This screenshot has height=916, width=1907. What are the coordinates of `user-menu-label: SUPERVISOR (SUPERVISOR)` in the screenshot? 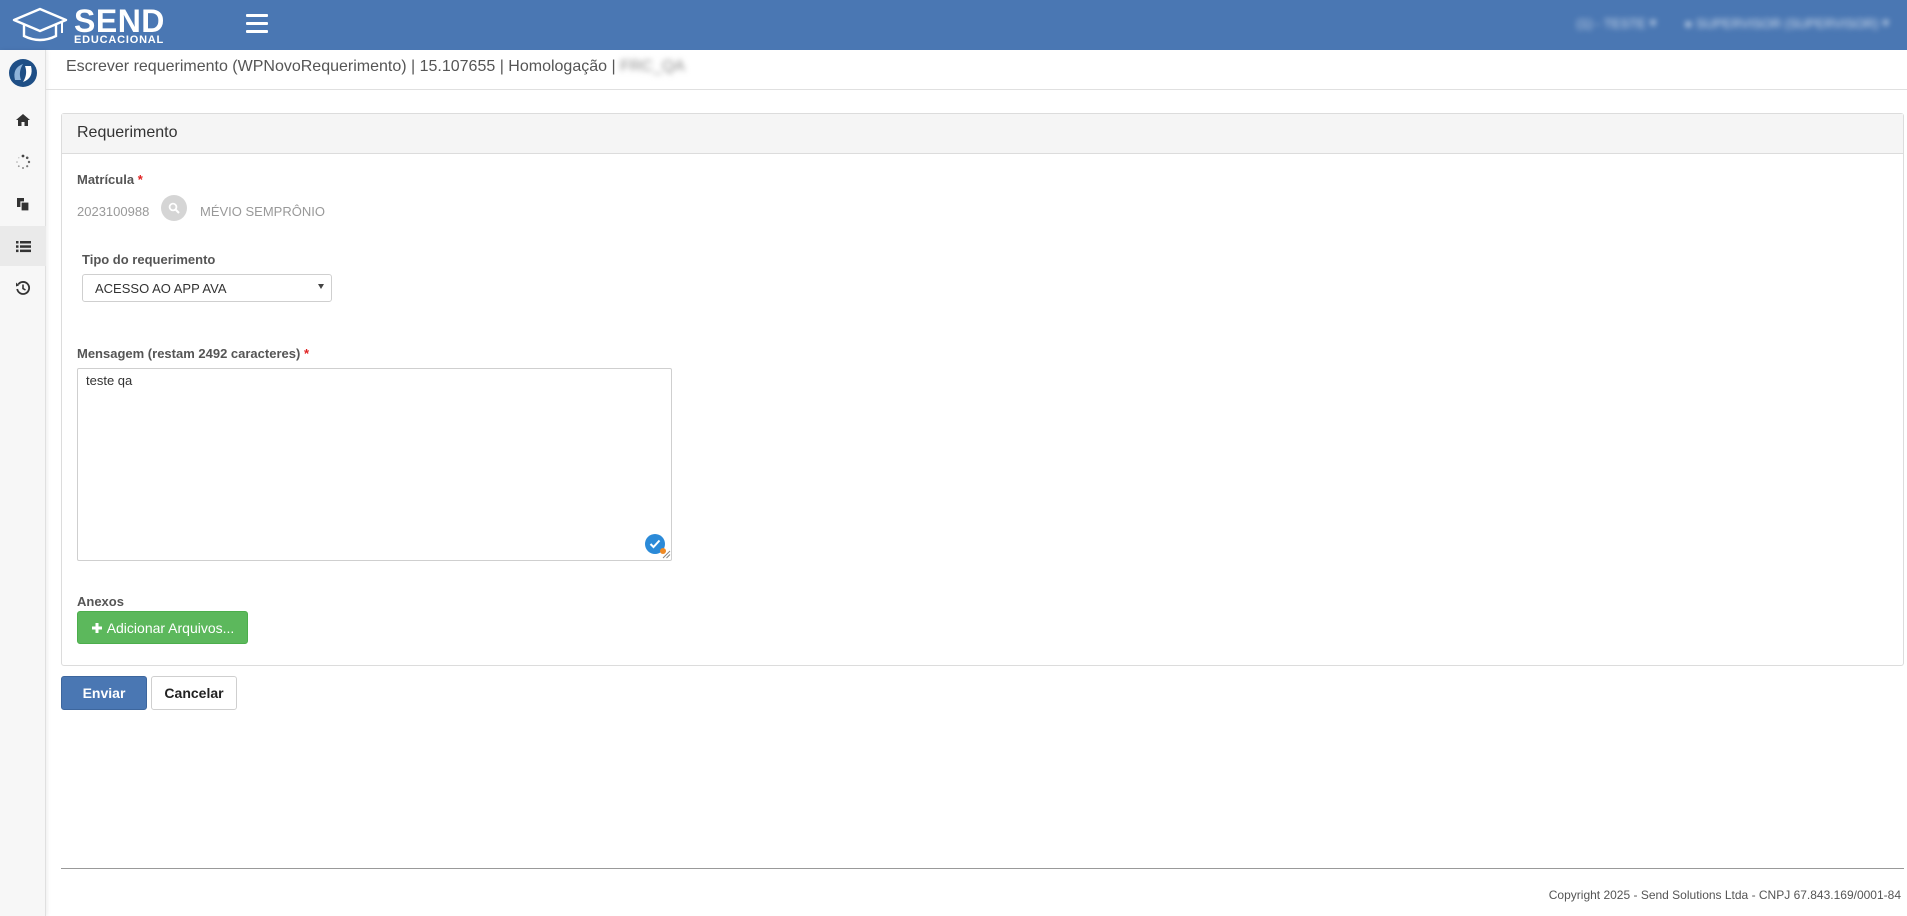 It's located at (1787, 23).